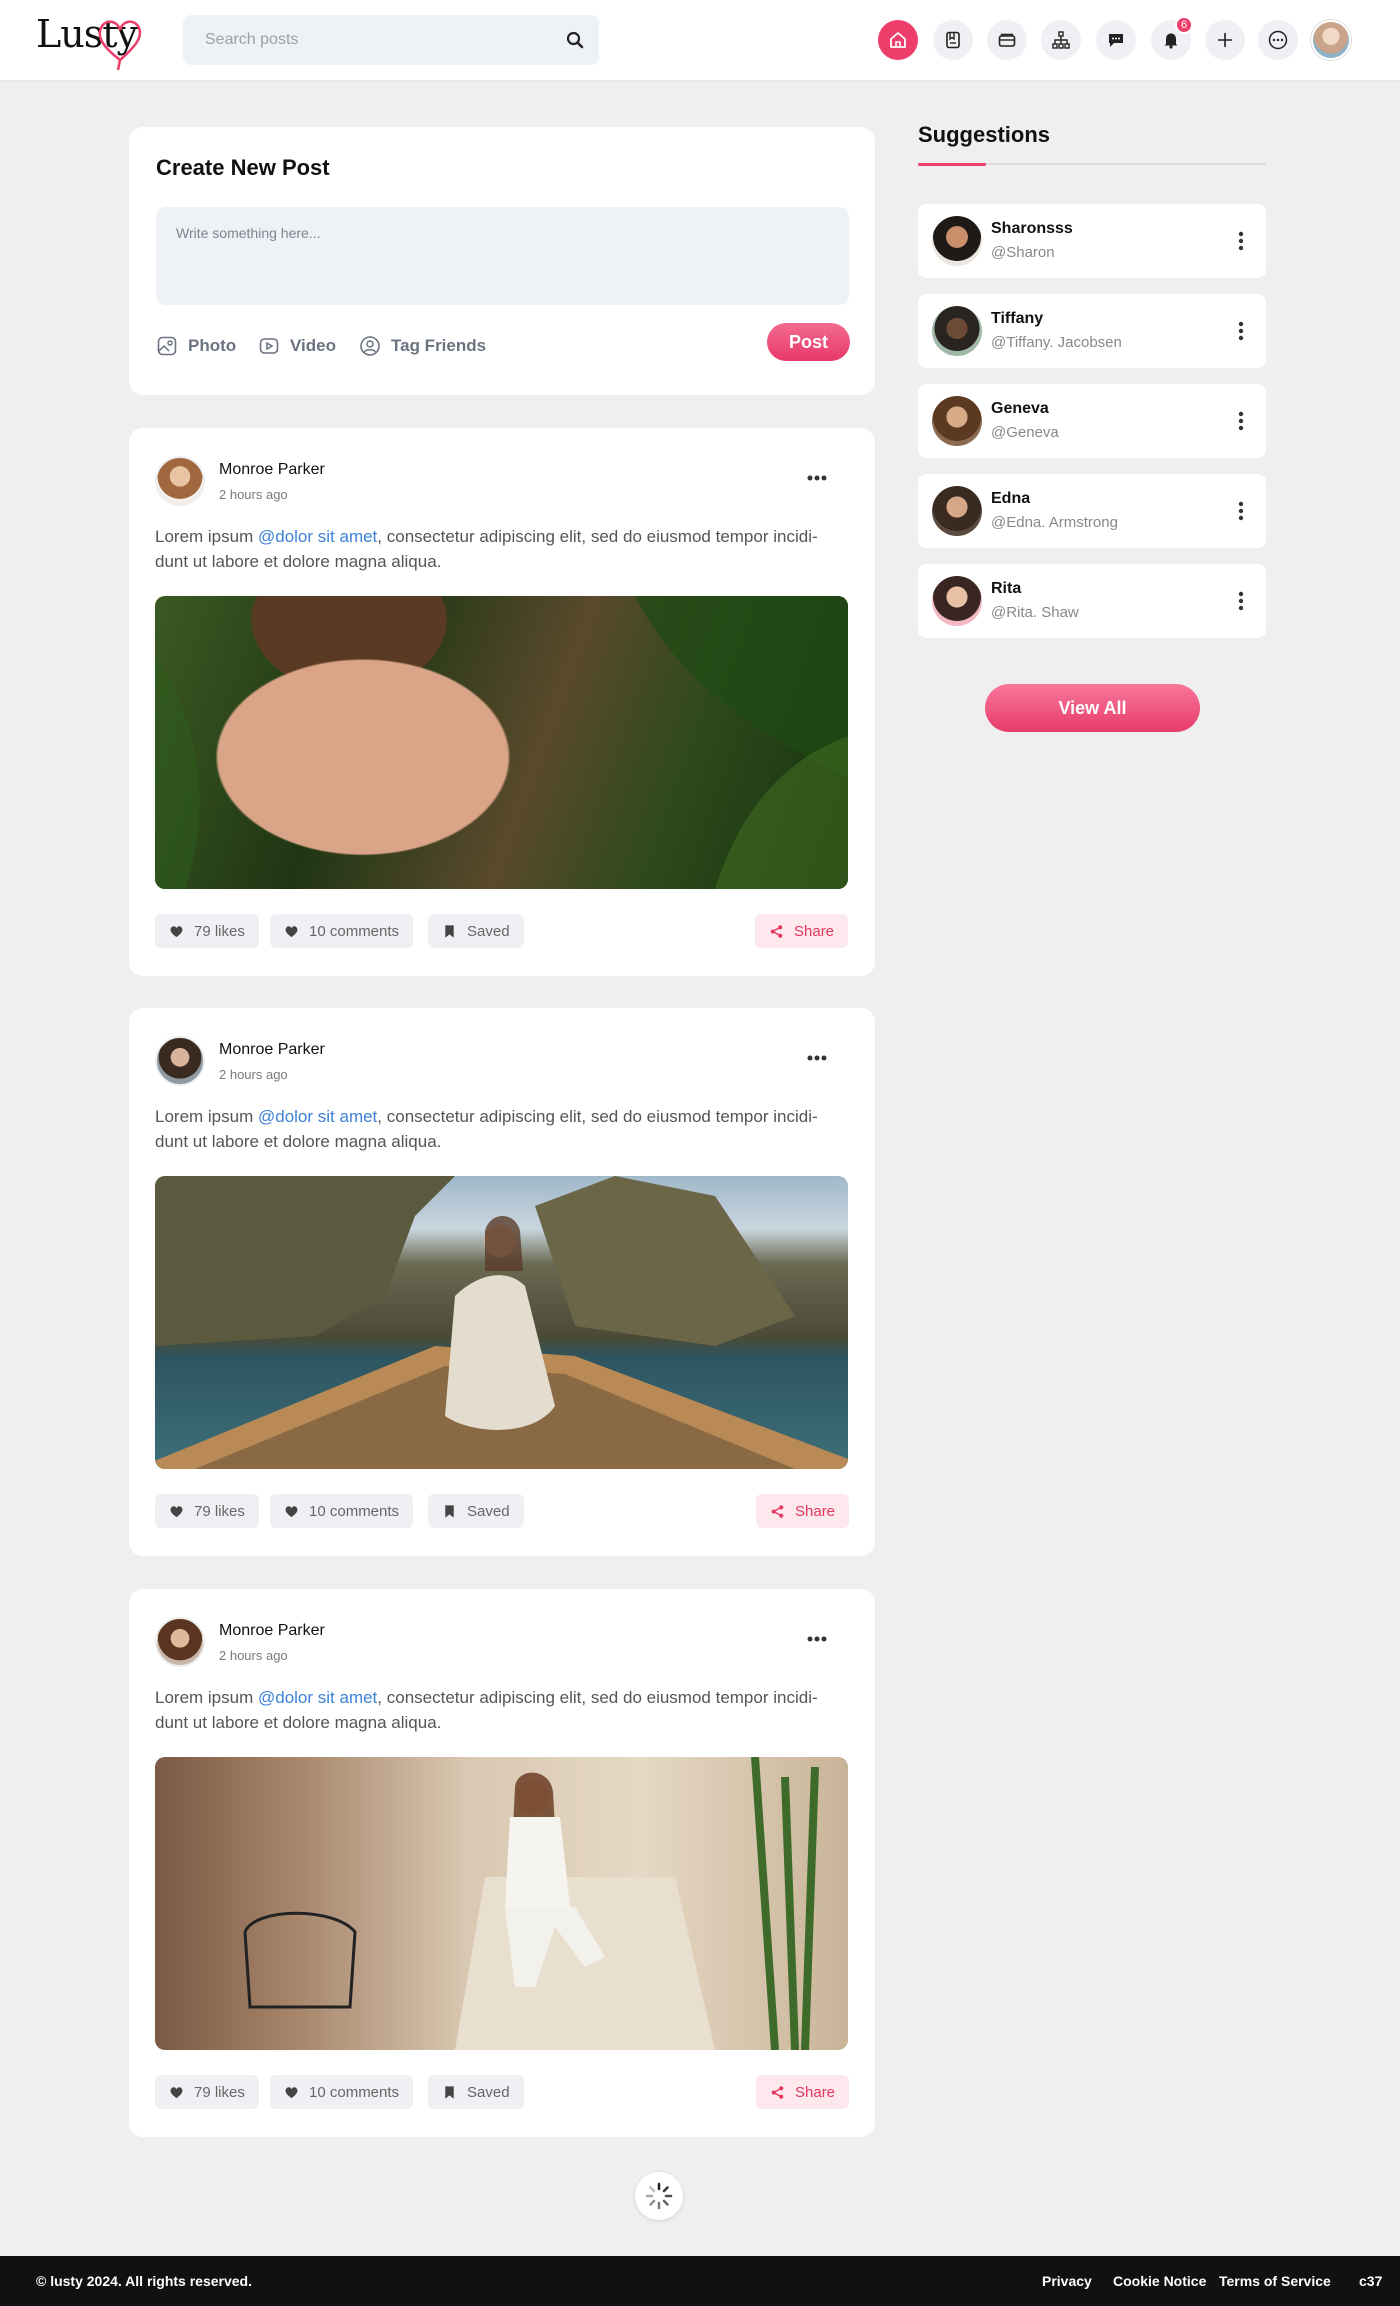 The height and width of the screenshot is (2306, 1400). Describe the element at coordinates (1092, 511) in the screenshot. I see `suggestion-item: Edna @Edna. Armstrong` at that location.